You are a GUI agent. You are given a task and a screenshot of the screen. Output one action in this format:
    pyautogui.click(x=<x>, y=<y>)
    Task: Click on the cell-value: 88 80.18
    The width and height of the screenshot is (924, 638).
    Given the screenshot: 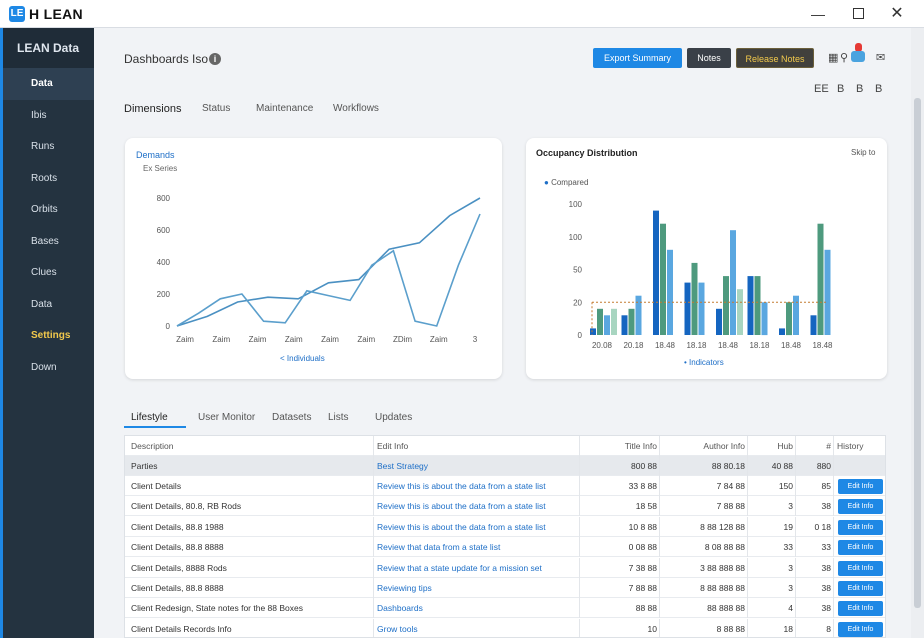 What is the action you would take?
    pyautogui.click(x=728, y=466)
    